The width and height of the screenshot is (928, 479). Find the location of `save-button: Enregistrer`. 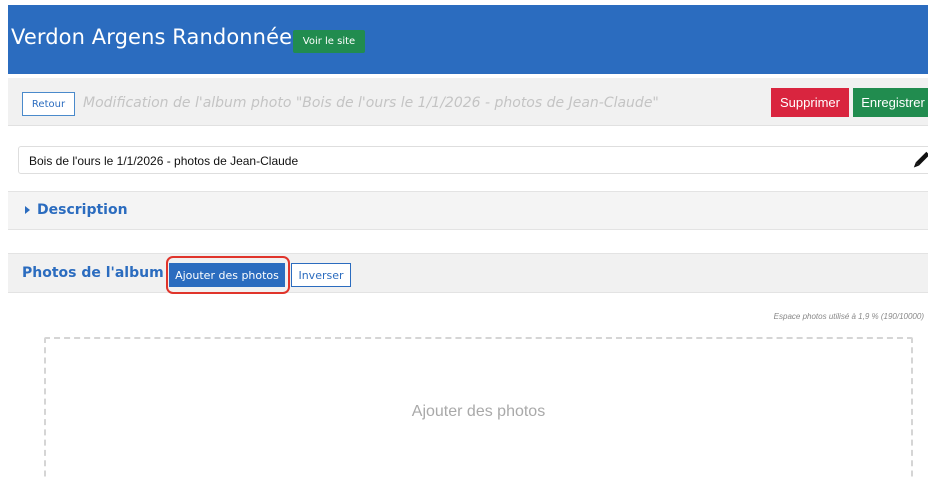

save-button: Enregistrer is located at coordinates (890, 102).